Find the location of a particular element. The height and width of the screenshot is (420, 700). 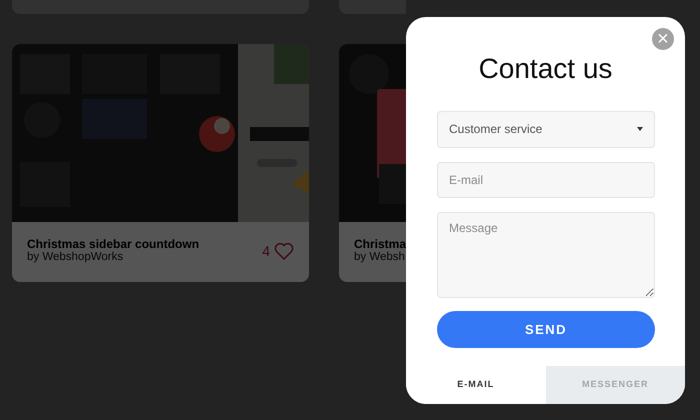

like-count: 4 is located at coordinates (266, 251).